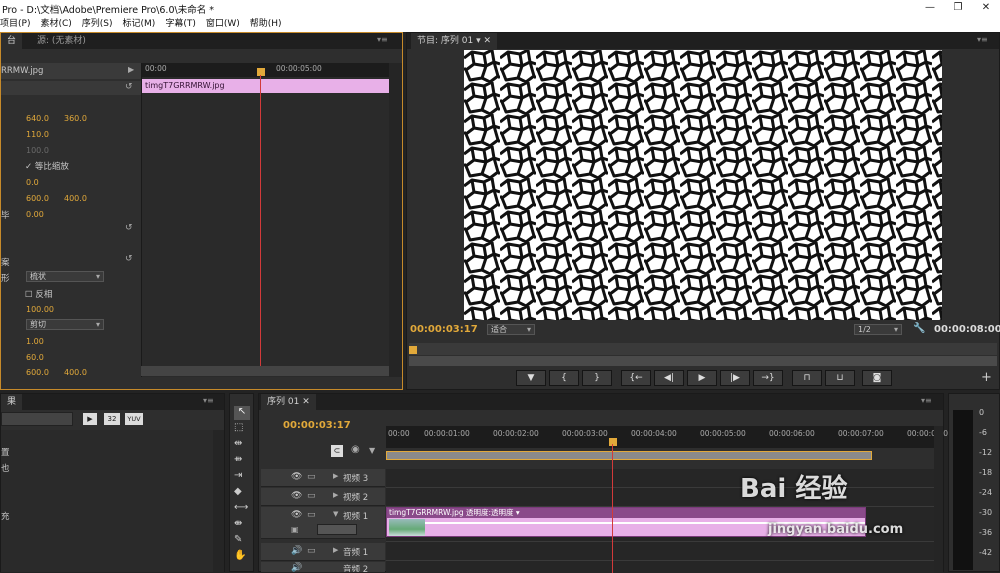 Image resolution: width=1000 pixels, height=573 pixels. Describe the element at coordinates (288, 402) in the screenshot. I see `tab-sequence: 序列 01 ✕` at that location.